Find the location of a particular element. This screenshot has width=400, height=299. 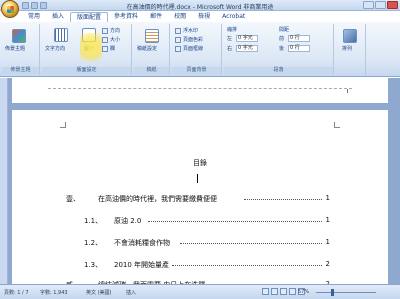

indent-left-label: 左 is located at coordinates (230, 39).